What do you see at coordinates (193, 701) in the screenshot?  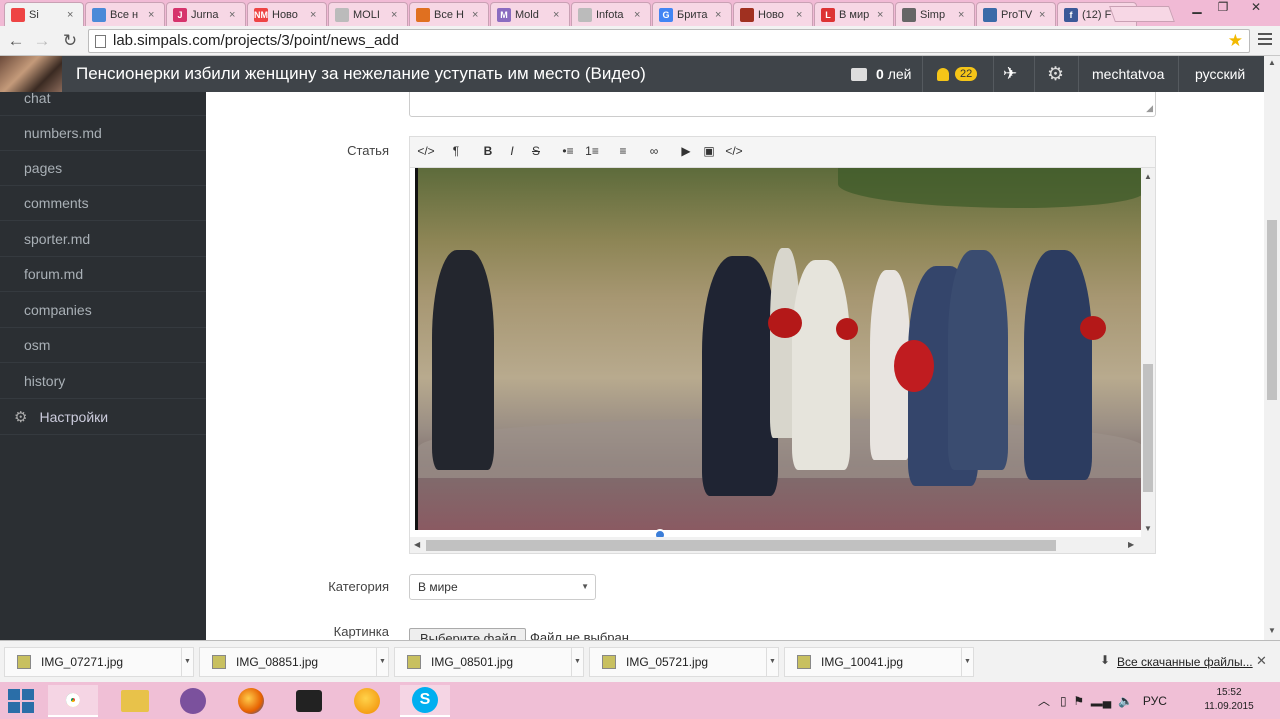 I see `viber-taskbar-icon` at bounding box center [193, 701].